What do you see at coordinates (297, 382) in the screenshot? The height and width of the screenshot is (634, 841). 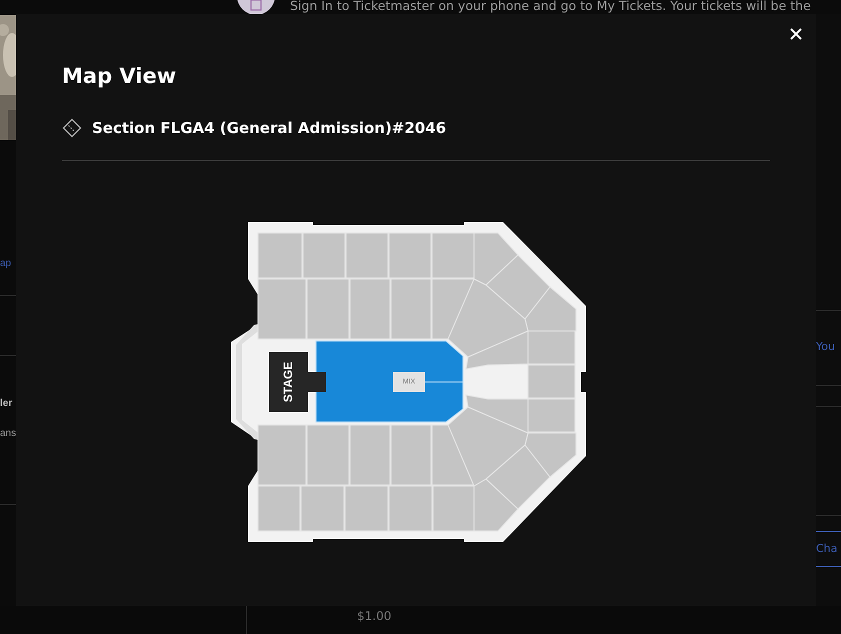 I see `stage-block` at bounding box center [297, 382].